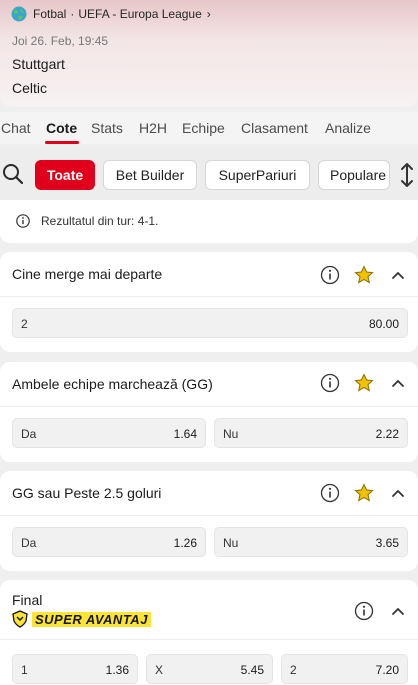  What do you see at coordinates (348, 128) in the screenshot?
I see `tab-analize: Analize` at bounding box center [348, 128].